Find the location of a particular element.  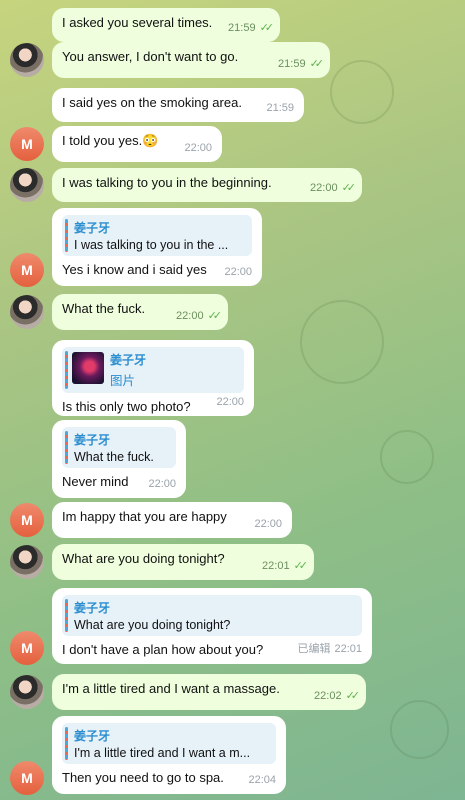

quote-text: 图片 is located at coordinates (123, 381).